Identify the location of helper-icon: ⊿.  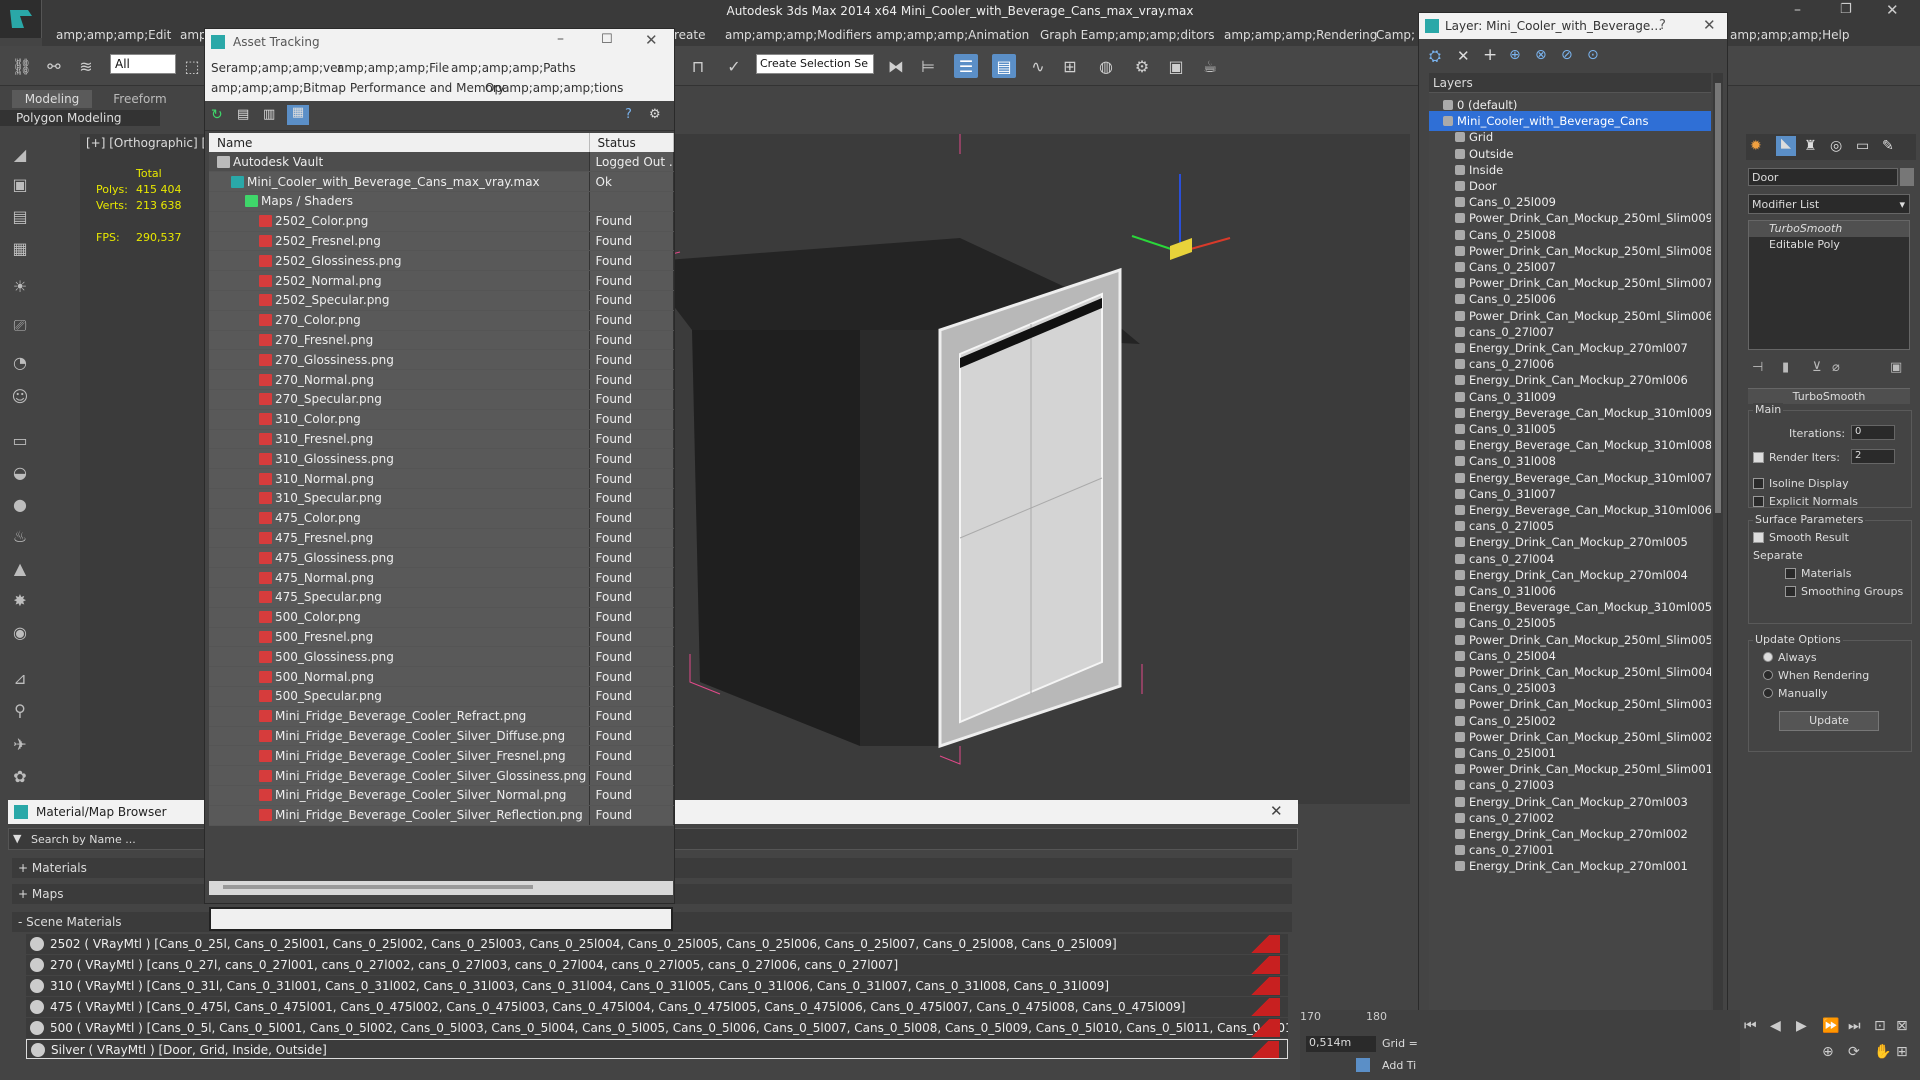
(20, 678).